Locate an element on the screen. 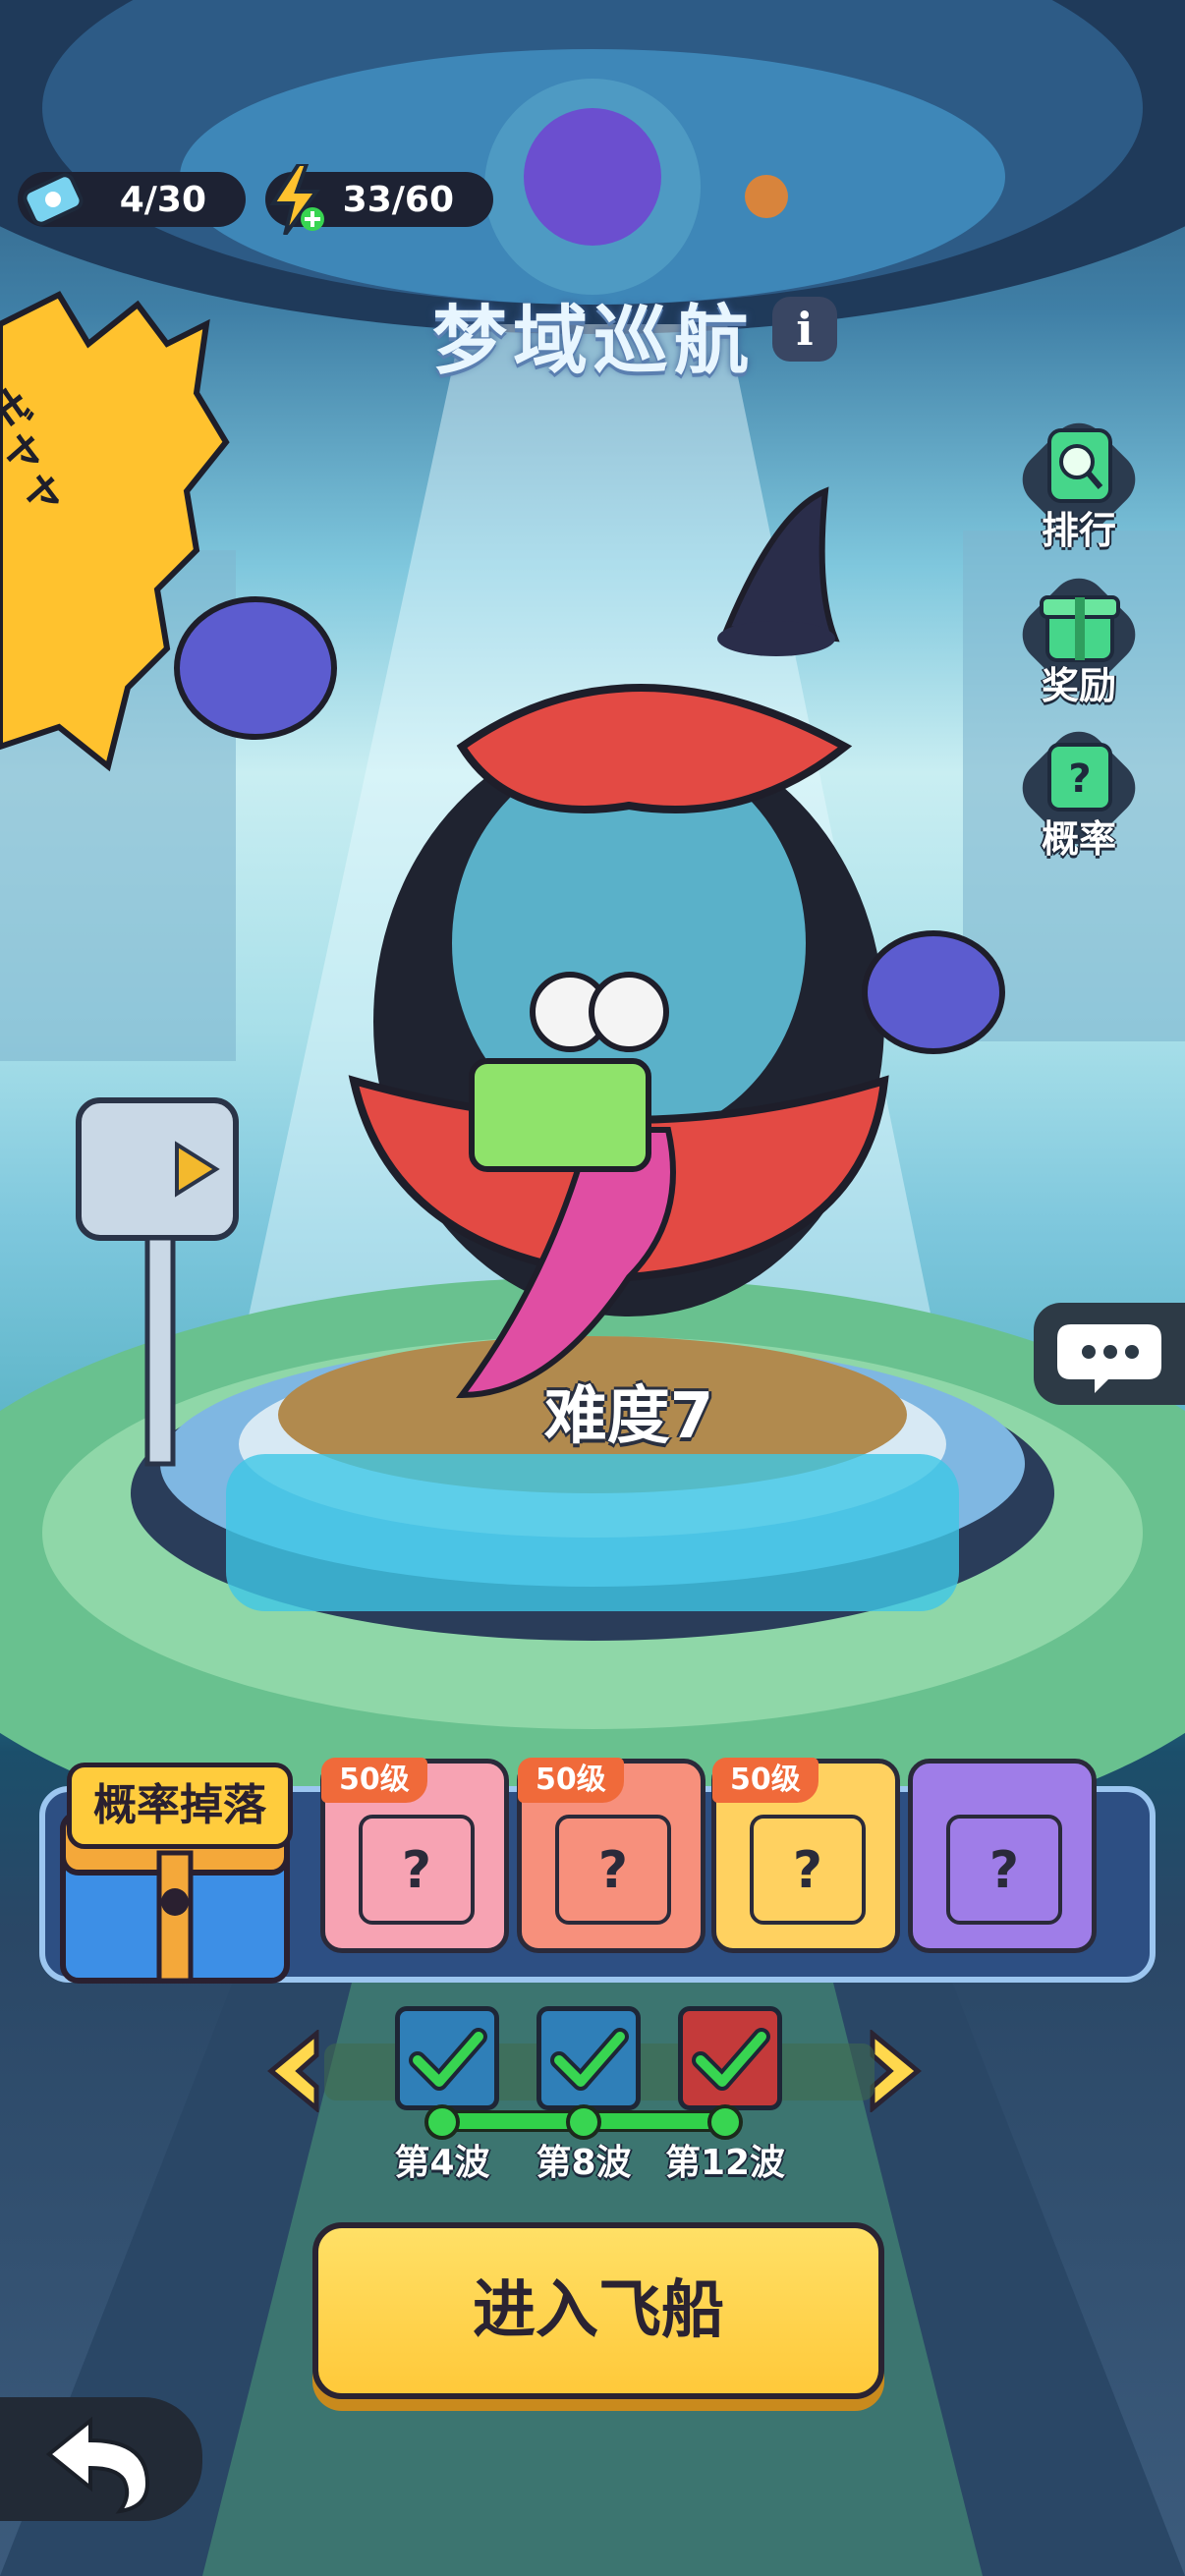 The image size is (1185, 2576). ticket-icon is located at coordinates (54, 199).